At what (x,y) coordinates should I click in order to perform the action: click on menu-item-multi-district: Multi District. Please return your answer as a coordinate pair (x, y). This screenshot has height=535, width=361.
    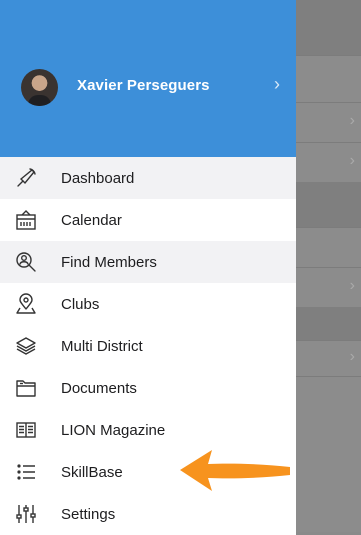
    Looking at the image, I should click on (148, 346).